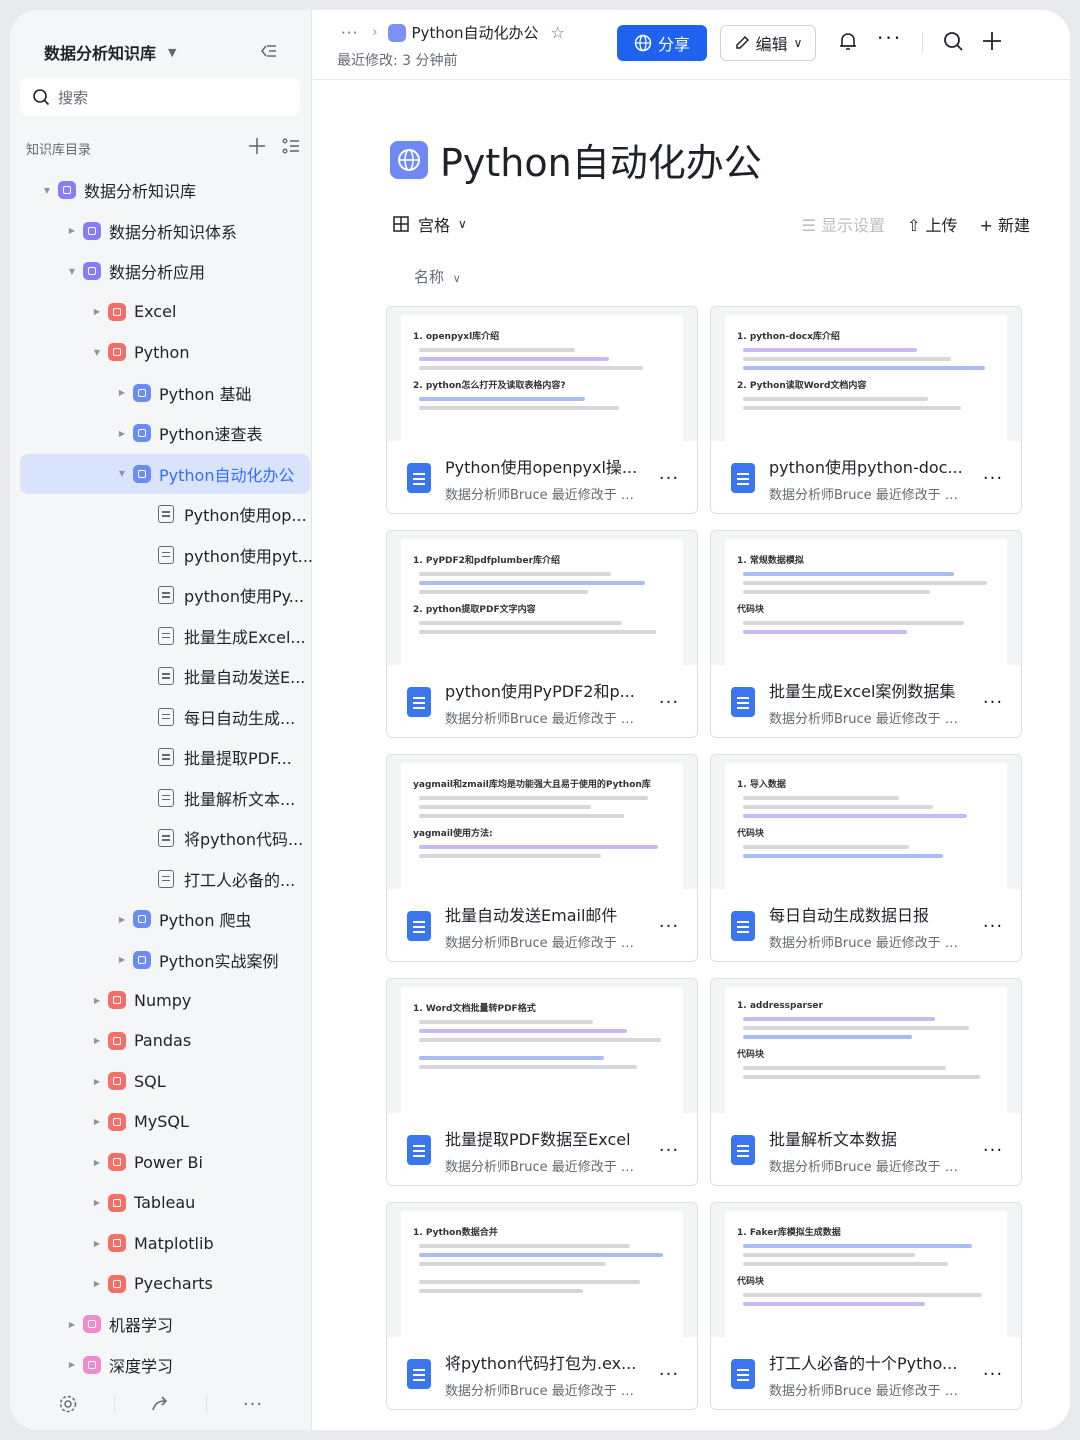  What do you see at coordinates (161, 1203) in the screenshot?
I see `tree-item: ▶ Tableau` at bounding box center [161, 1203].